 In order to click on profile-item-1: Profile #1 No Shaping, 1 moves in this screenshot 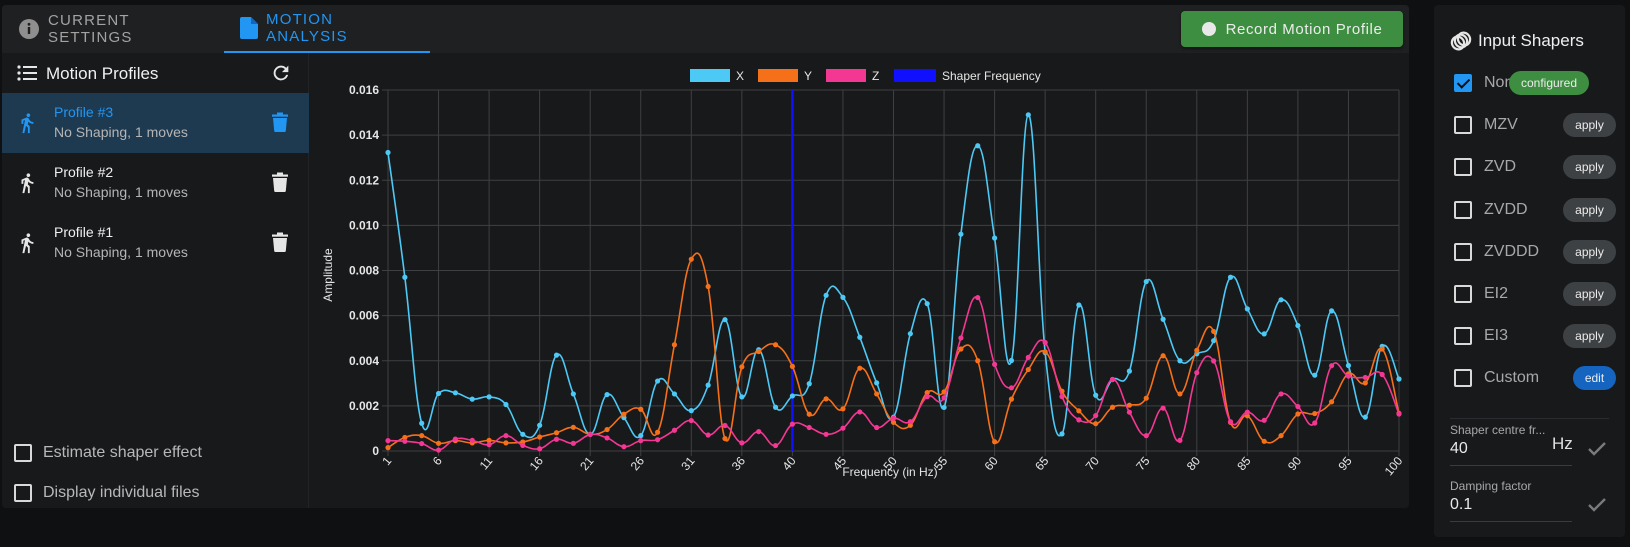, I will do `click(155, 243)`.